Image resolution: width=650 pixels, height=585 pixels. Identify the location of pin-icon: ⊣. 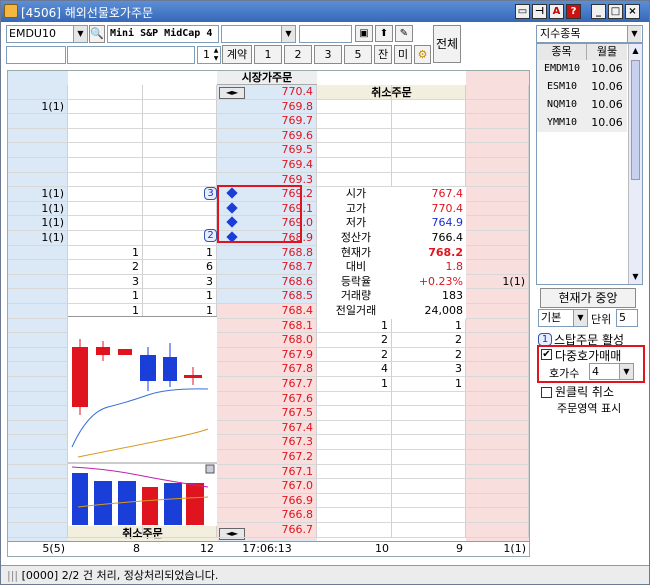
(539, 11).